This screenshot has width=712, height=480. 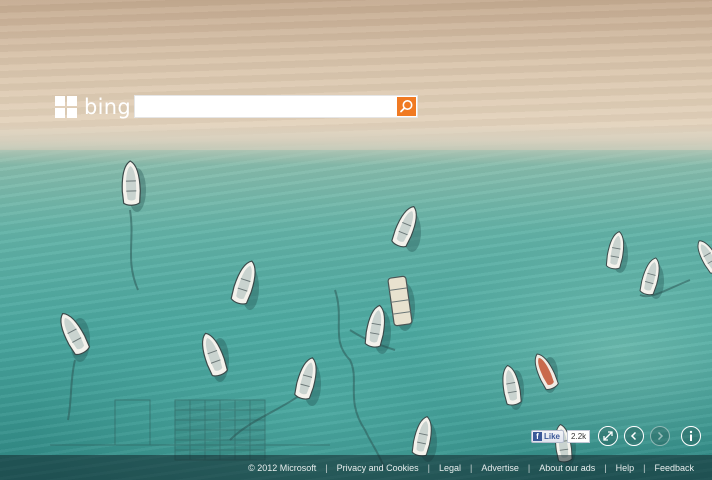 I want to click on info-icon, so click(x=691, y=435).